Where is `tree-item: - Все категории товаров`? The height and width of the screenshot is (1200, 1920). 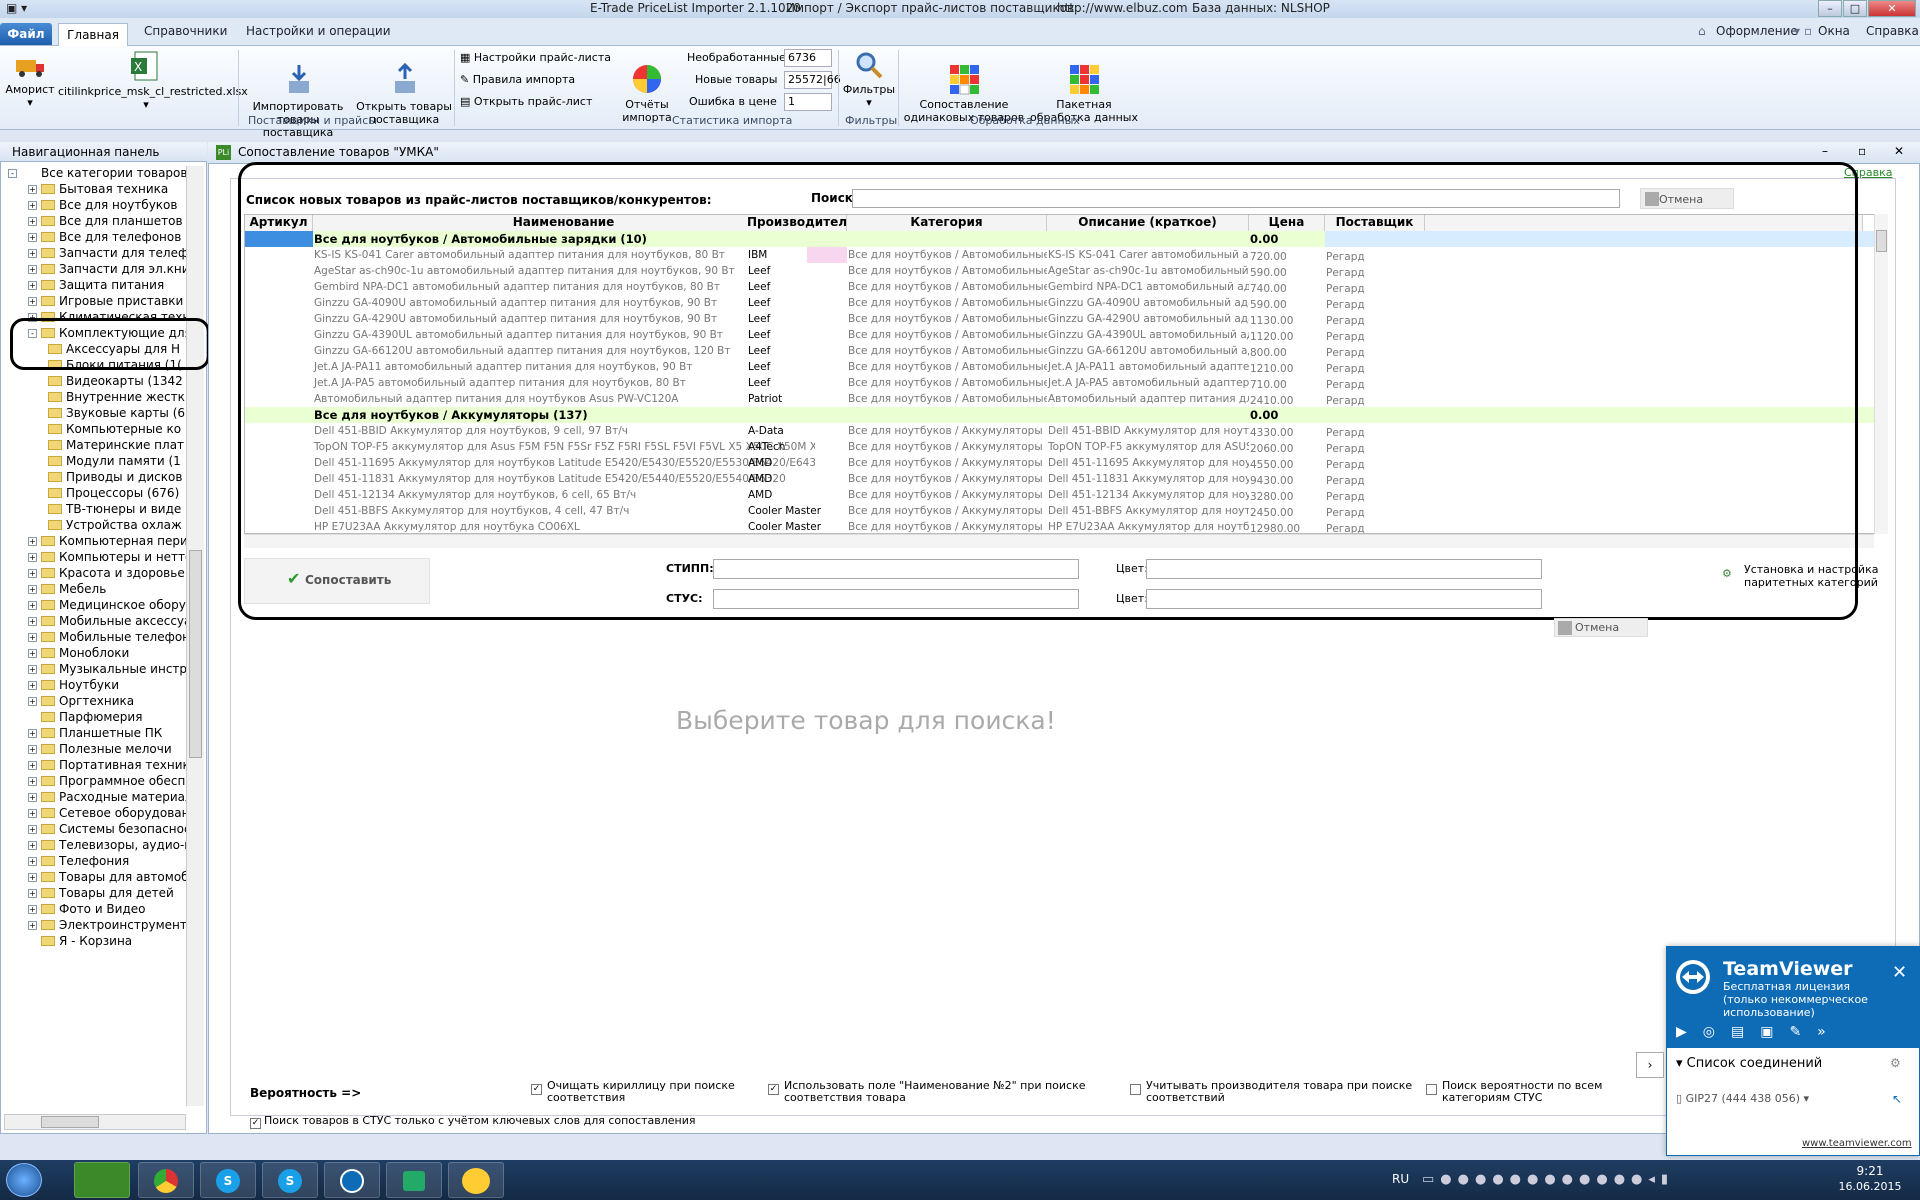 tree-item: - Все категории товаров is located at coordinates (97, 174).